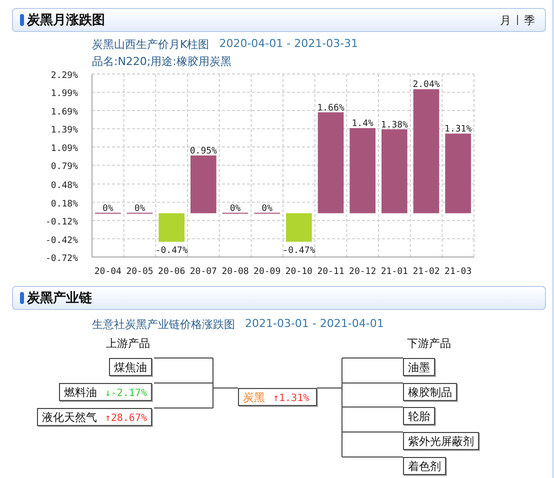 This screenshot has height=478, width=554. What do you see at coordinates (298, 272) in the screenshot?
I see `x-tick-label: 20-10` at bounding box center [298, 272].